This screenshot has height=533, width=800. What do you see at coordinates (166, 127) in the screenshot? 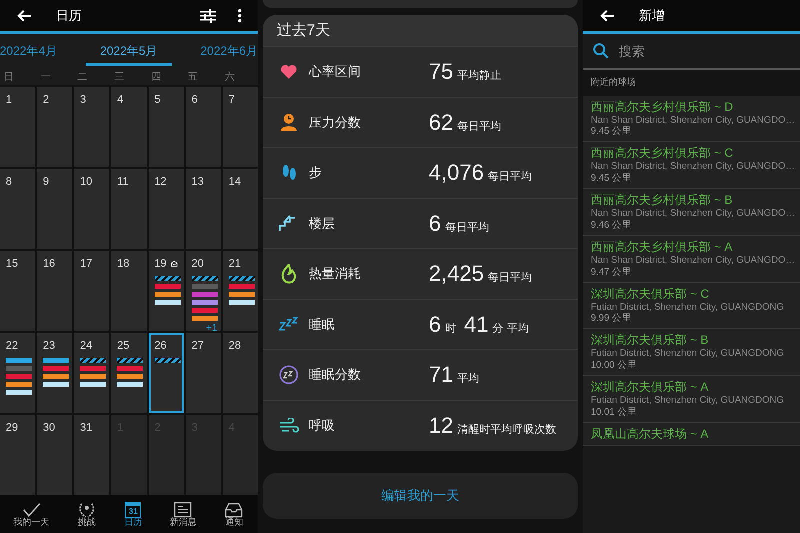
I see `day-cell: 5` at bounding box center [166, 127].